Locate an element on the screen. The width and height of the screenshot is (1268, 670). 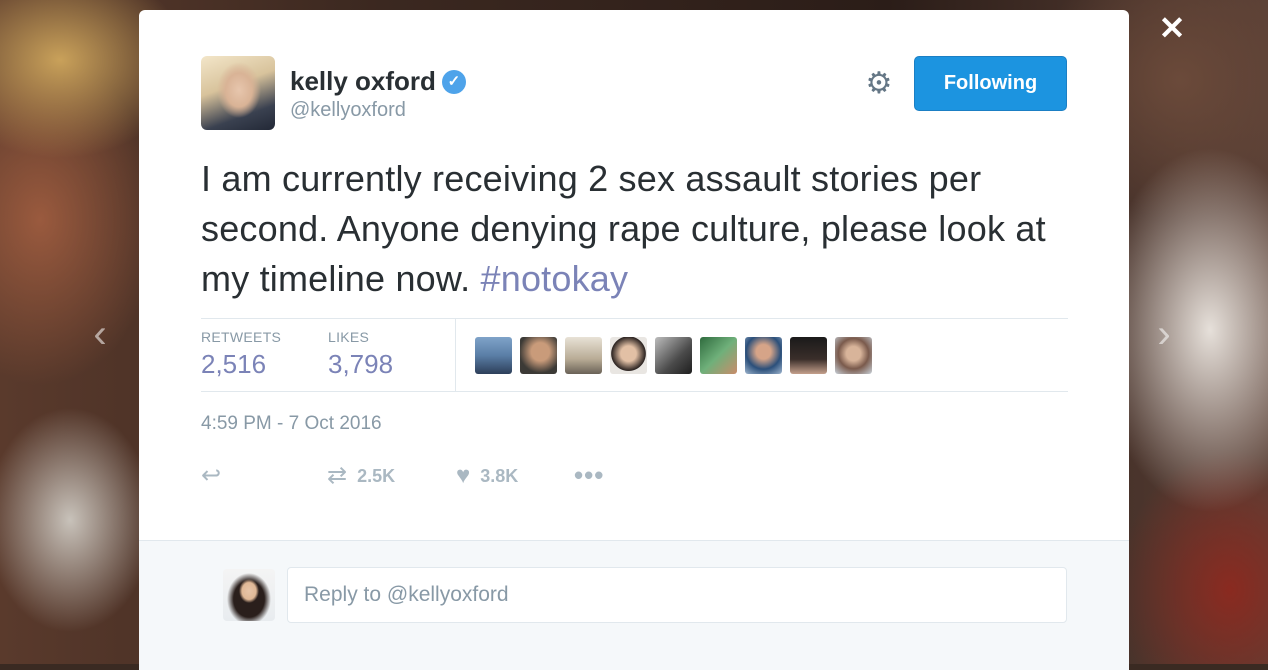
liker-avatars is located at coordinates (673, 355).